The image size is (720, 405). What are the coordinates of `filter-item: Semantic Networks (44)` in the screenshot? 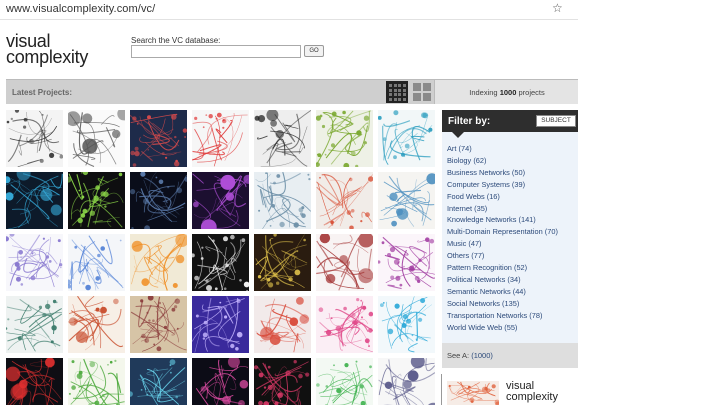 It's located at (502, 292).